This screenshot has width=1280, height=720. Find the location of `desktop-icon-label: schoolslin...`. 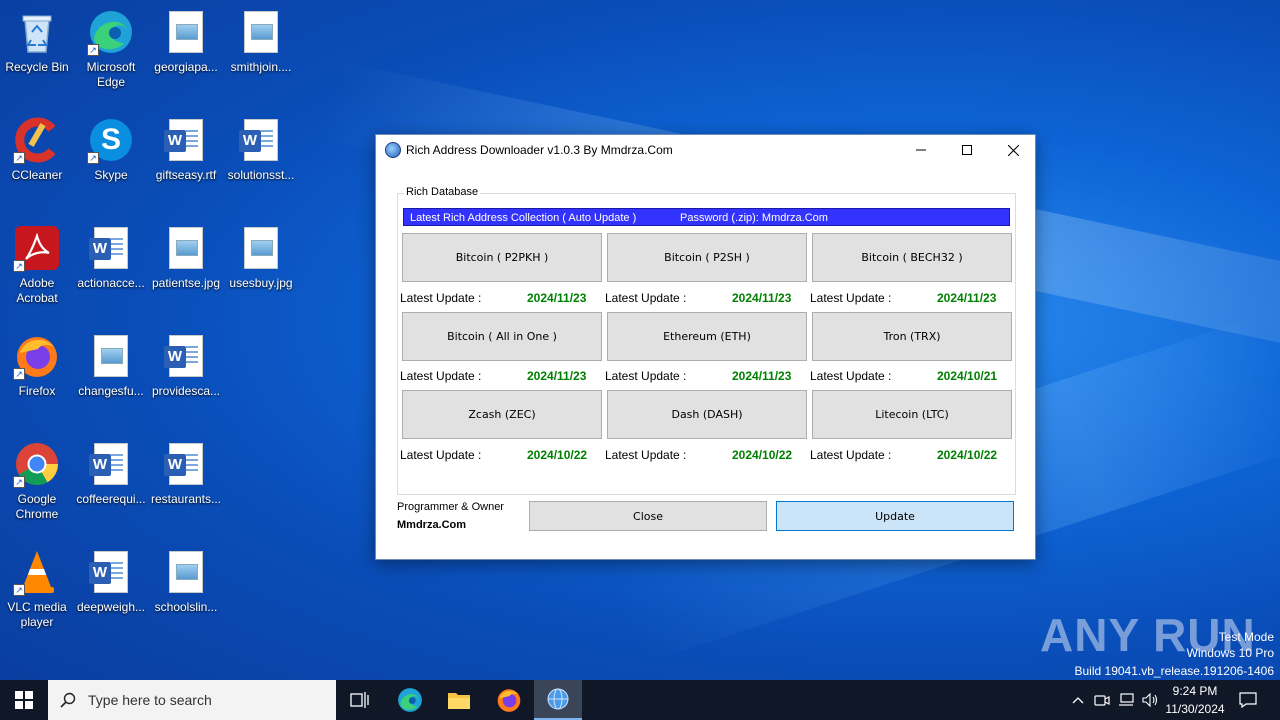

desktop-icon-label: schoolslin... is located at coordinates (186, 607).